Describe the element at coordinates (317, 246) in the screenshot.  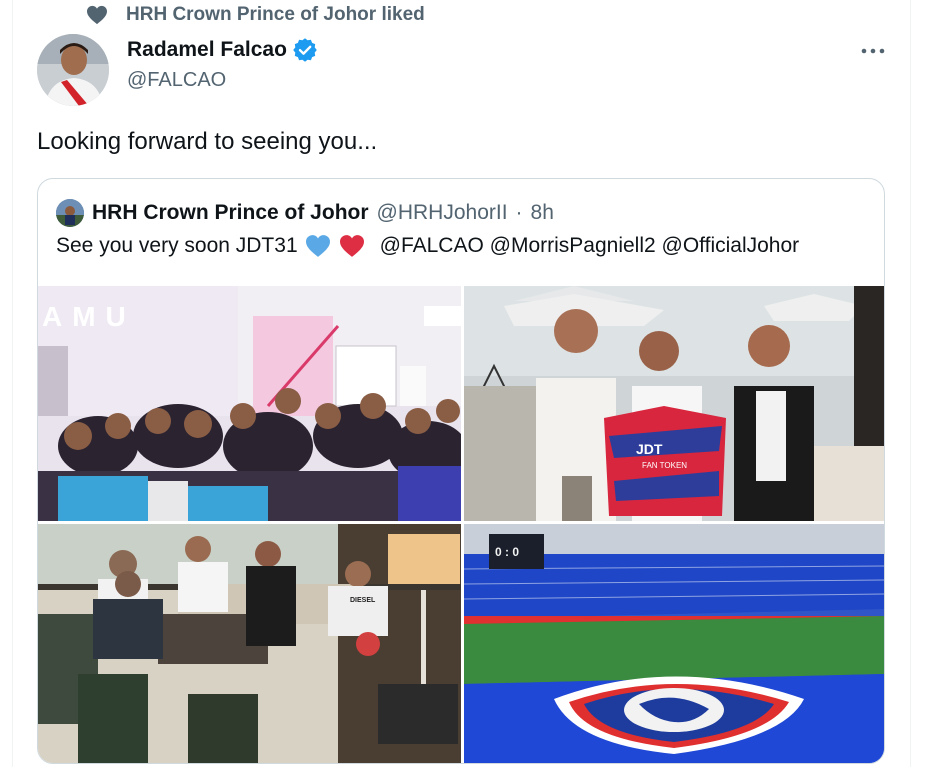
I see `blue-heart-icon` at that location.